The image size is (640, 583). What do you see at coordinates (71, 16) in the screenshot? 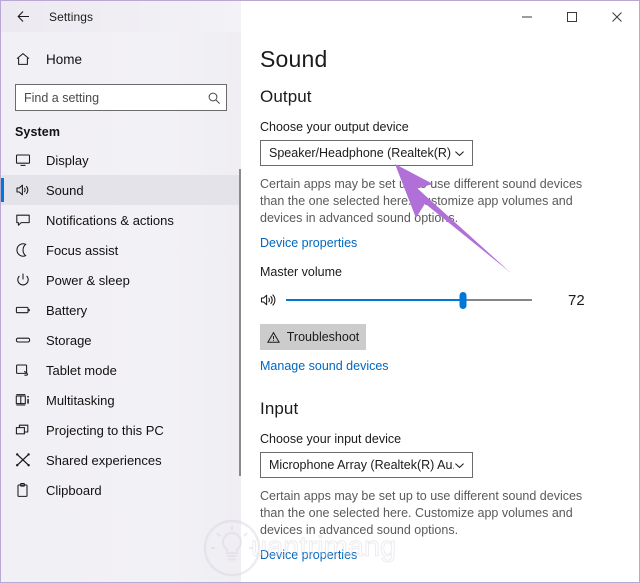
I see `app-title: Settings` at bounding box center [71, 16].